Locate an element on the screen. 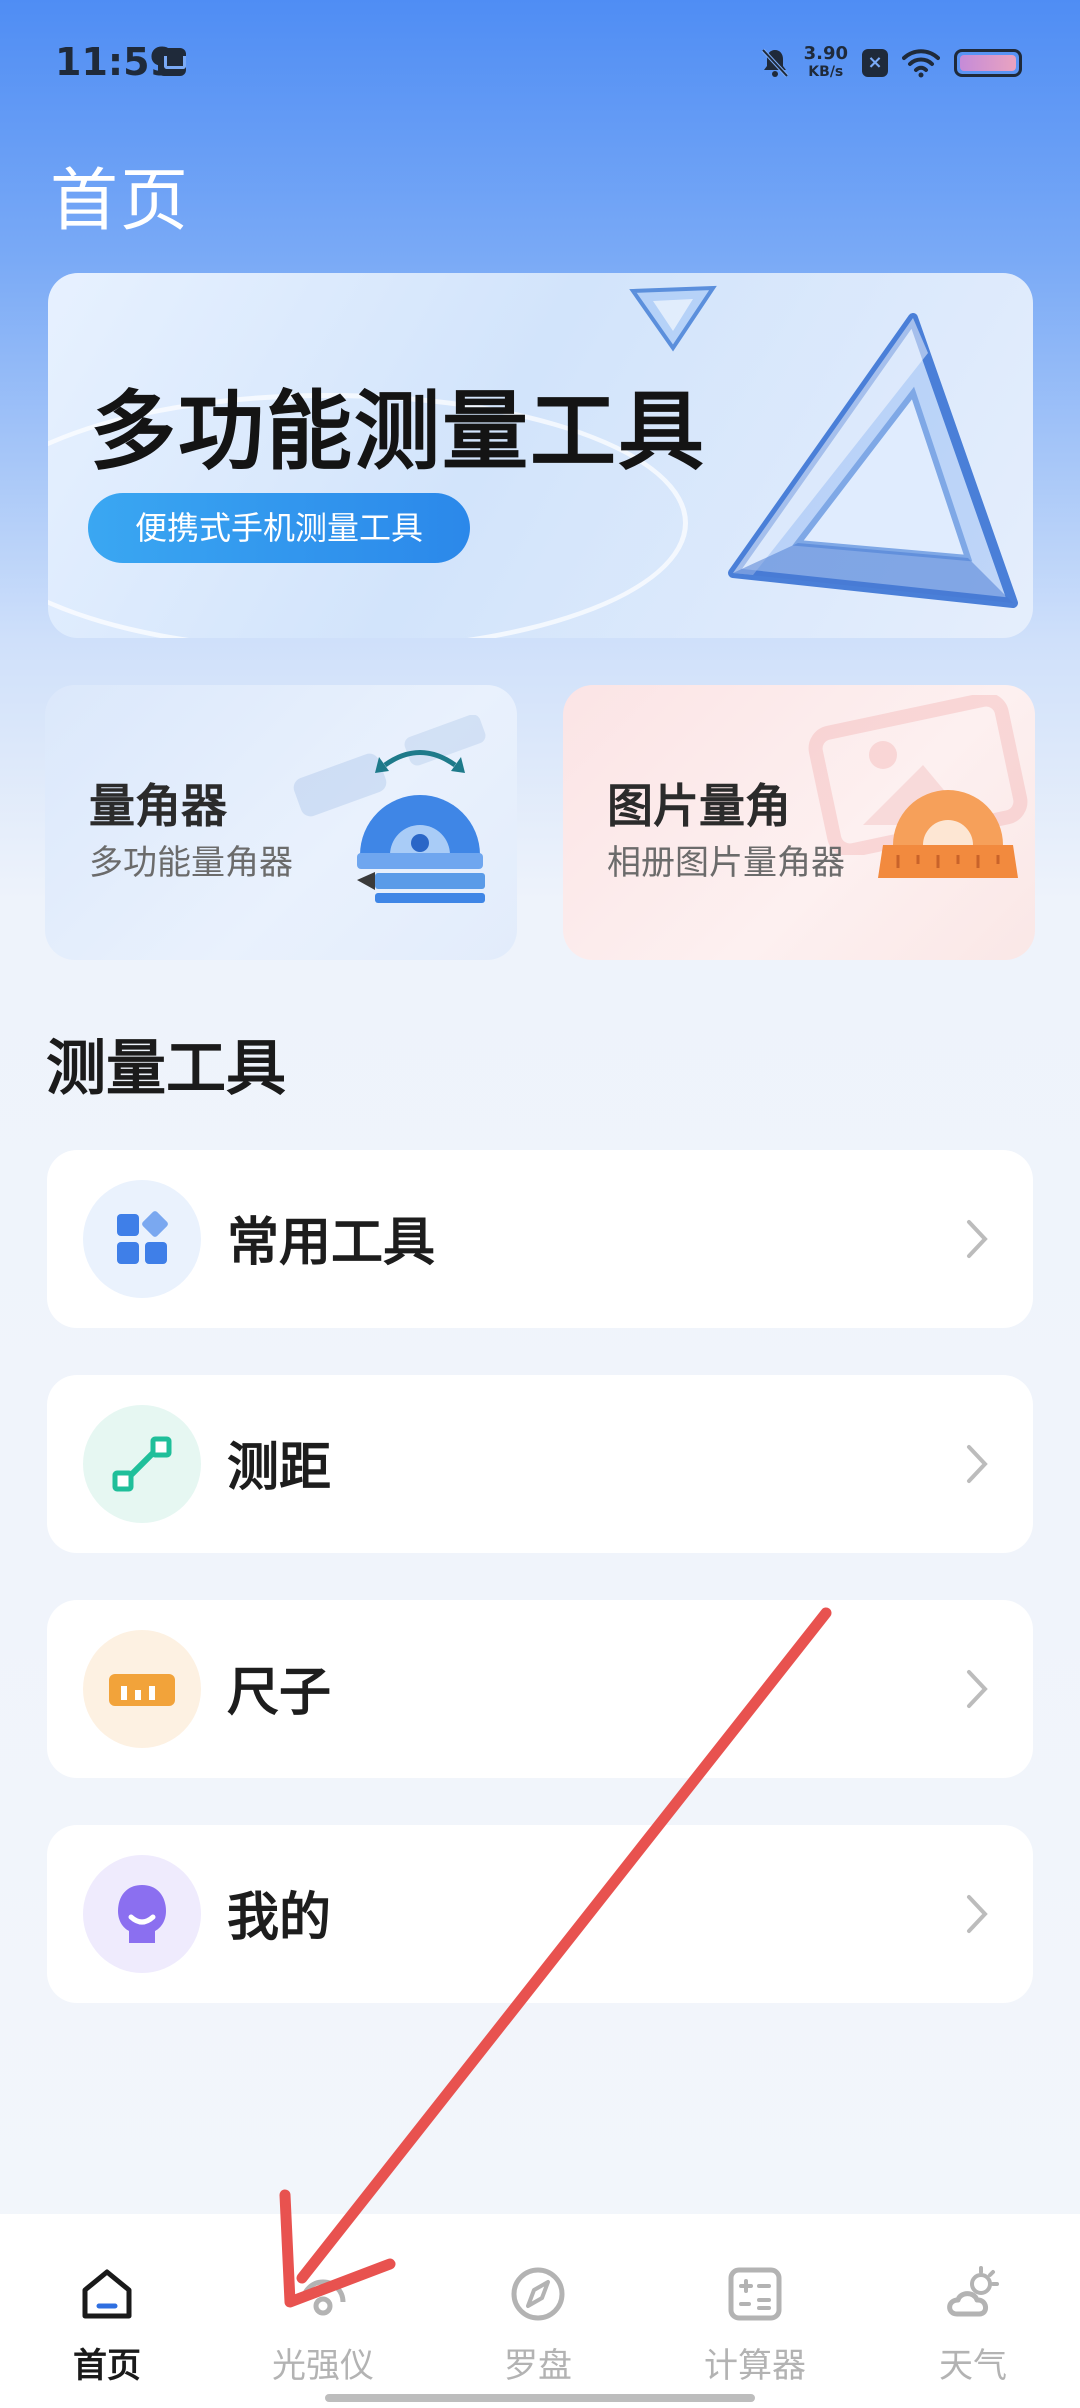 Image resolution: width=1080 pixels, height=2408 pixels. light-meter-icon is located at coordinates (323, 2297).